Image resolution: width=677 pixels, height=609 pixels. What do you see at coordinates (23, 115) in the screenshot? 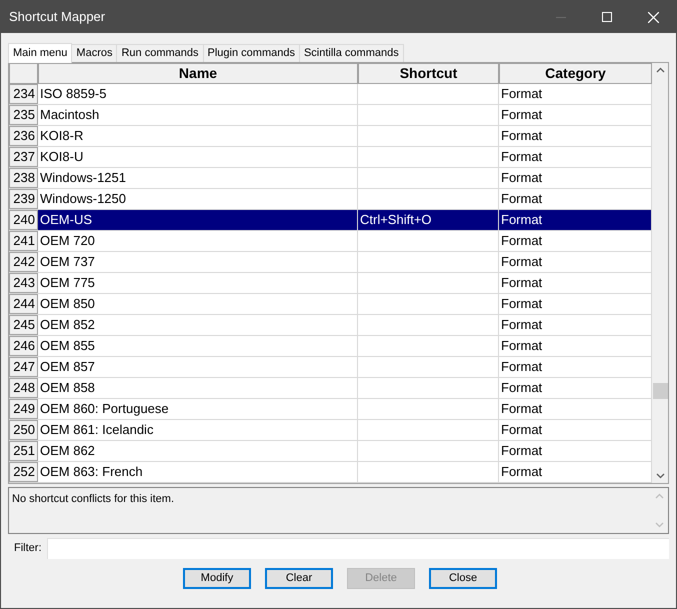
I see `row-number: 235` at bounding box center [23, 115].